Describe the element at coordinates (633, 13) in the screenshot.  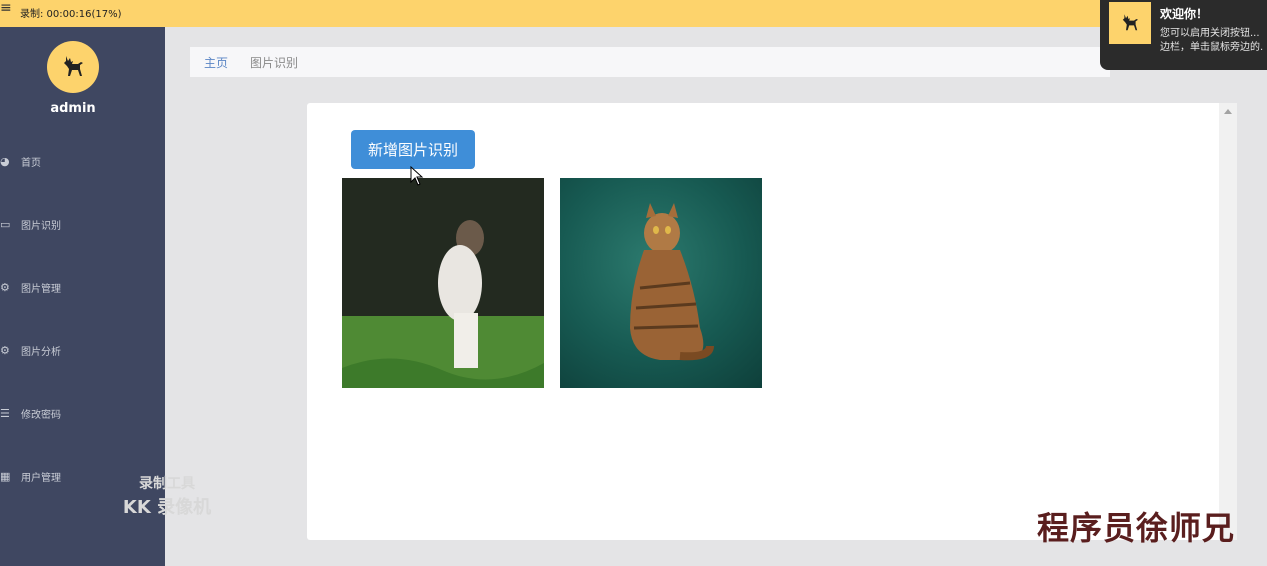
I see `top-bar: ≡ 录制: 00:00:16(17%)` at that location.